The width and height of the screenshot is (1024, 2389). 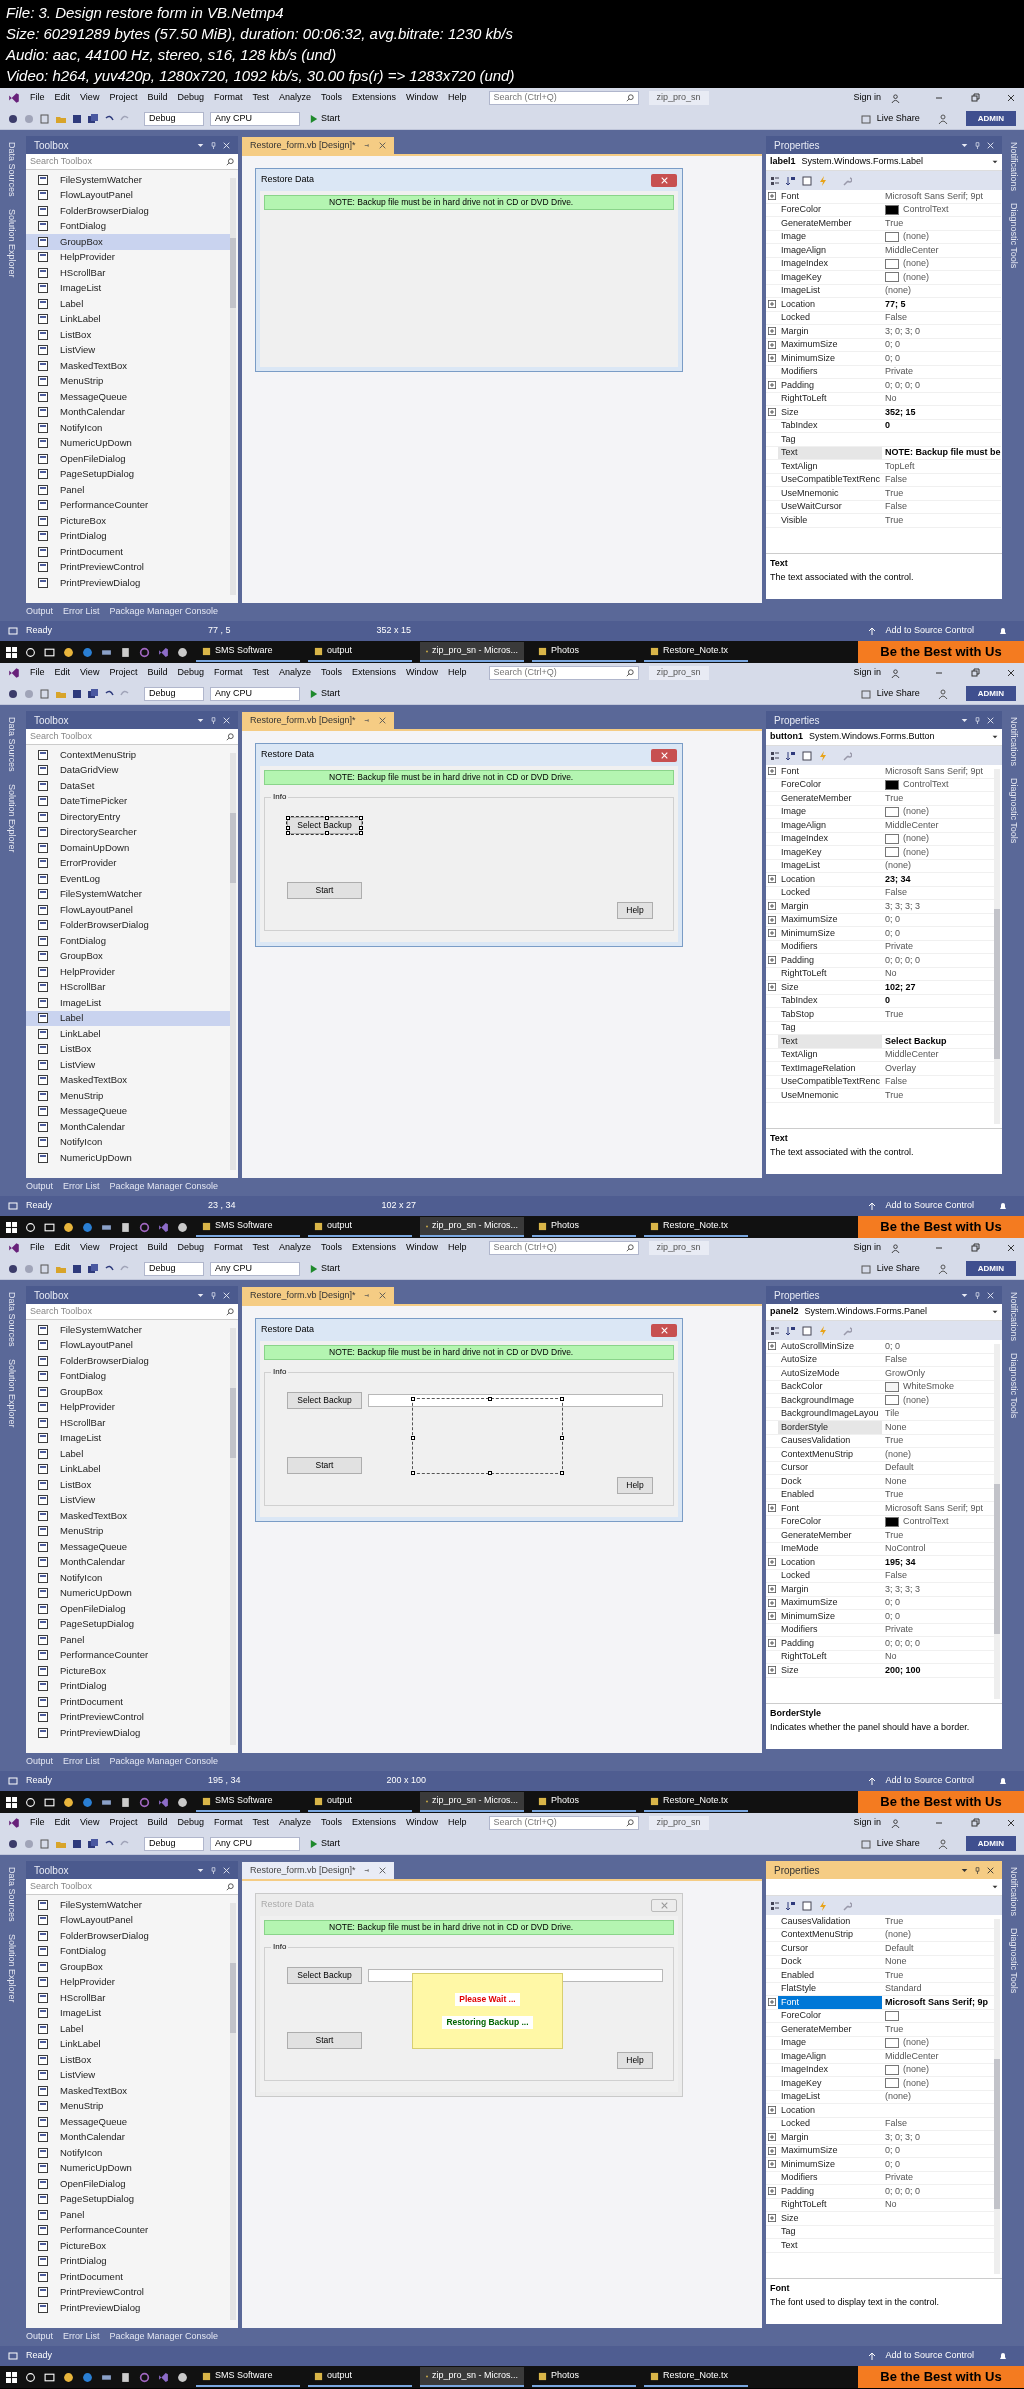 What do you see at coordinates (123, 98) in the screenshot?
I see `menu-item: Project` at bounding box center [123, 98].